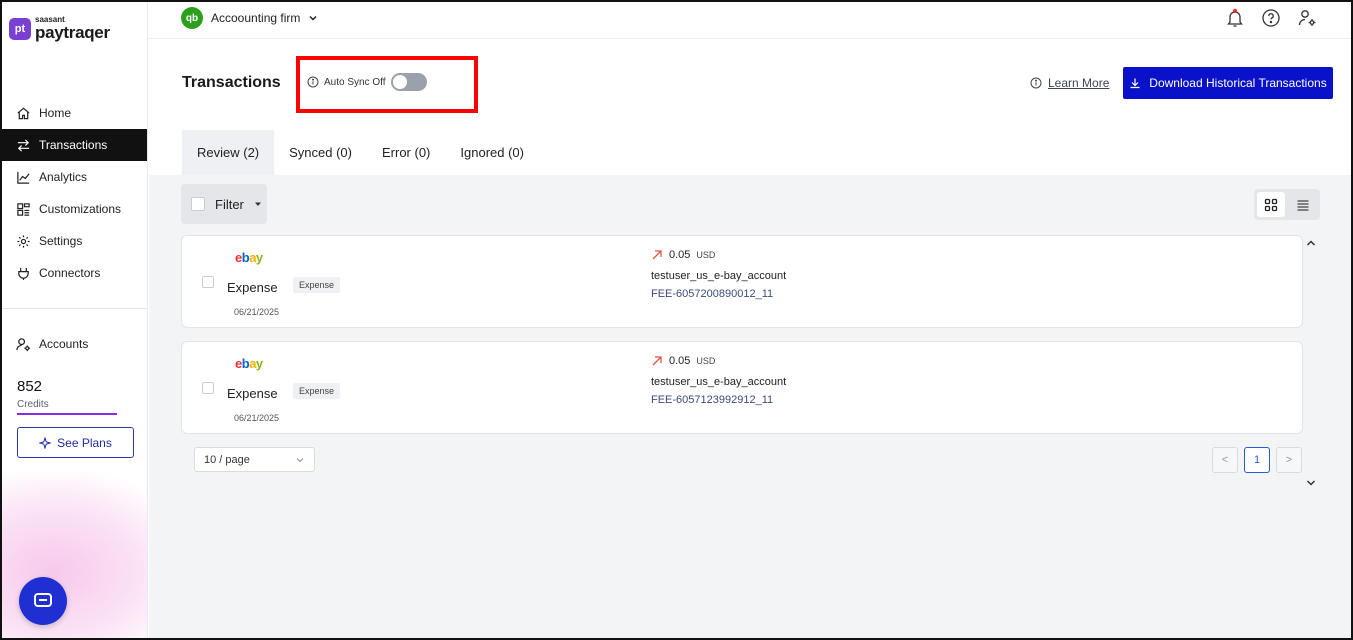  Describe the element at coordinates (1235, 18) in the screenshot. I see `bell-icon` at that location.